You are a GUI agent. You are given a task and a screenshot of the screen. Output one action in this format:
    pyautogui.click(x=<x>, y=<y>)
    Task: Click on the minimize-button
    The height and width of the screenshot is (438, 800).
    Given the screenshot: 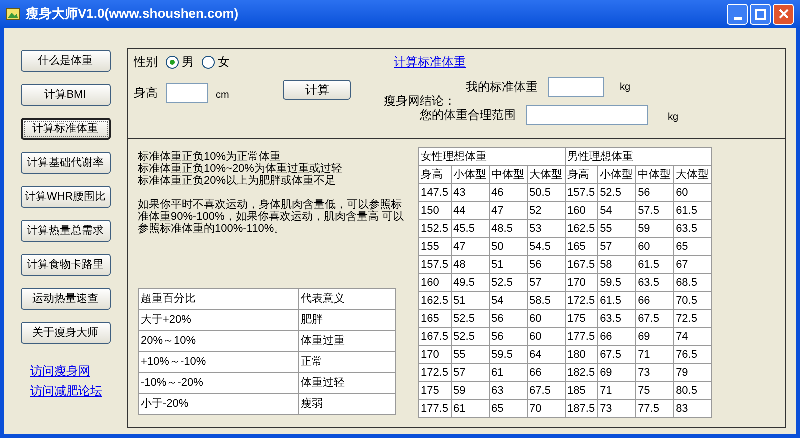 What is the action you would take?
    pyautogui.click(x=737, y=14)
    